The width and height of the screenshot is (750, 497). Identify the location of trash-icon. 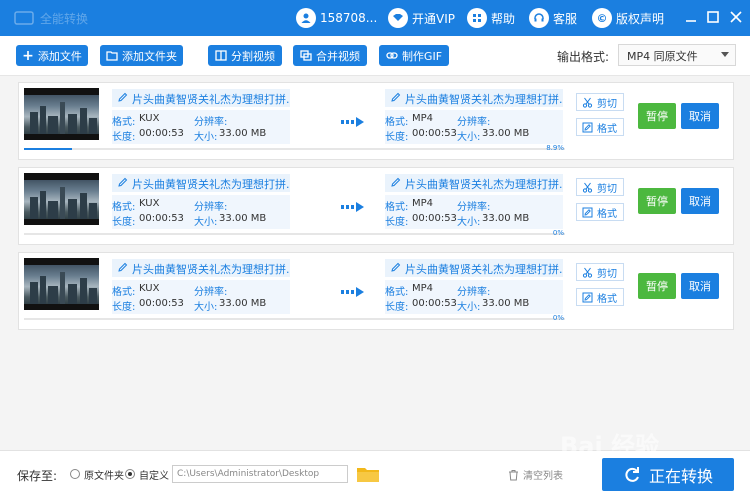
(513, 474).